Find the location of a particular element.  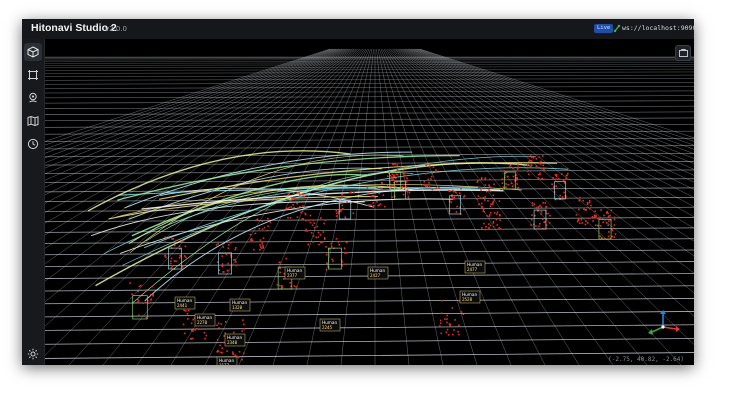

gear-icon is located at coordinates (33, 354).